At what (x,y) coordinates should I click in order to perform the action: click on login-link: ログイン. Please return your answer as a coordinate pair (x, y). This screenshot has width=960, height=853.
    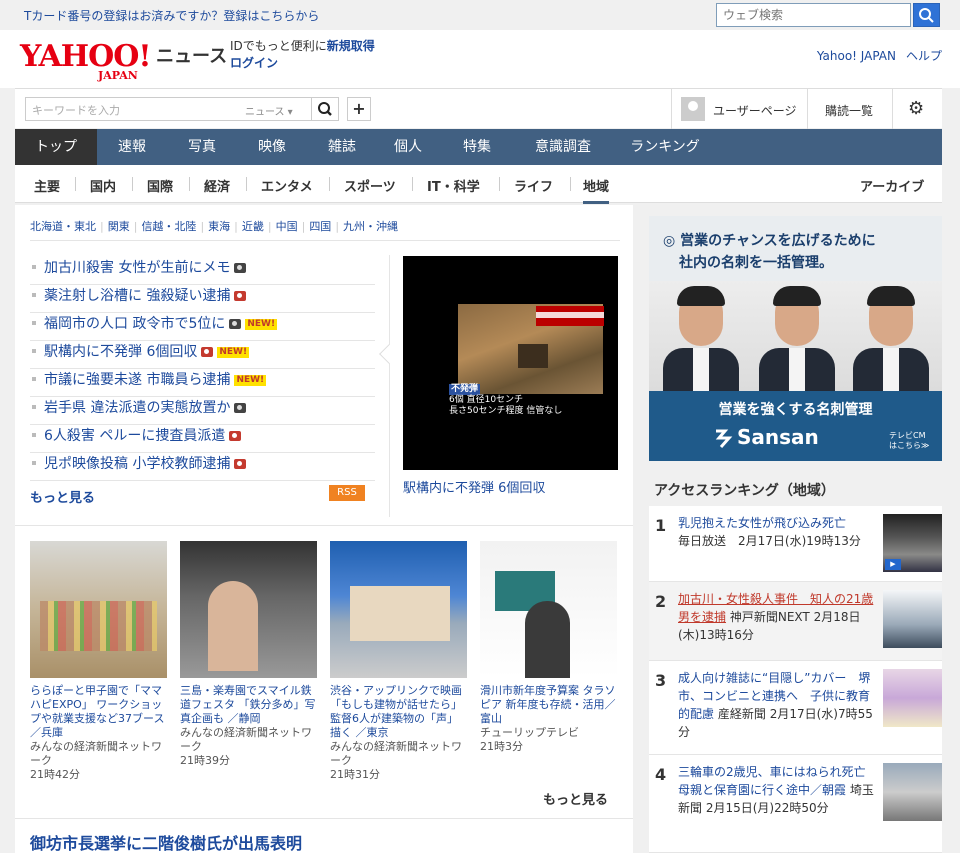
    Looking at the image, I should click on (254, 62).